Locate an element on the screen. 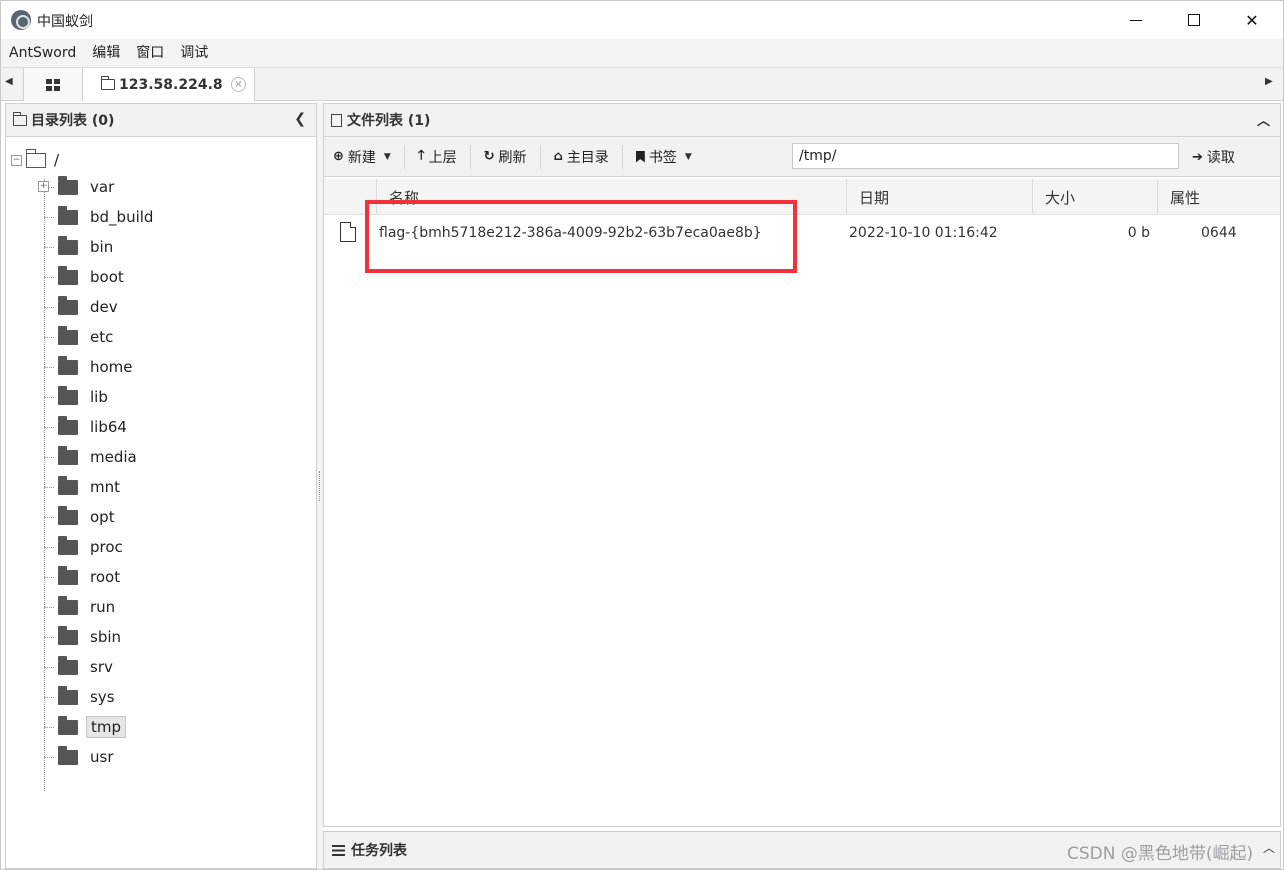 The image size is (1284, 870). antsword-logo-icon is located at coordinates (21, 20).